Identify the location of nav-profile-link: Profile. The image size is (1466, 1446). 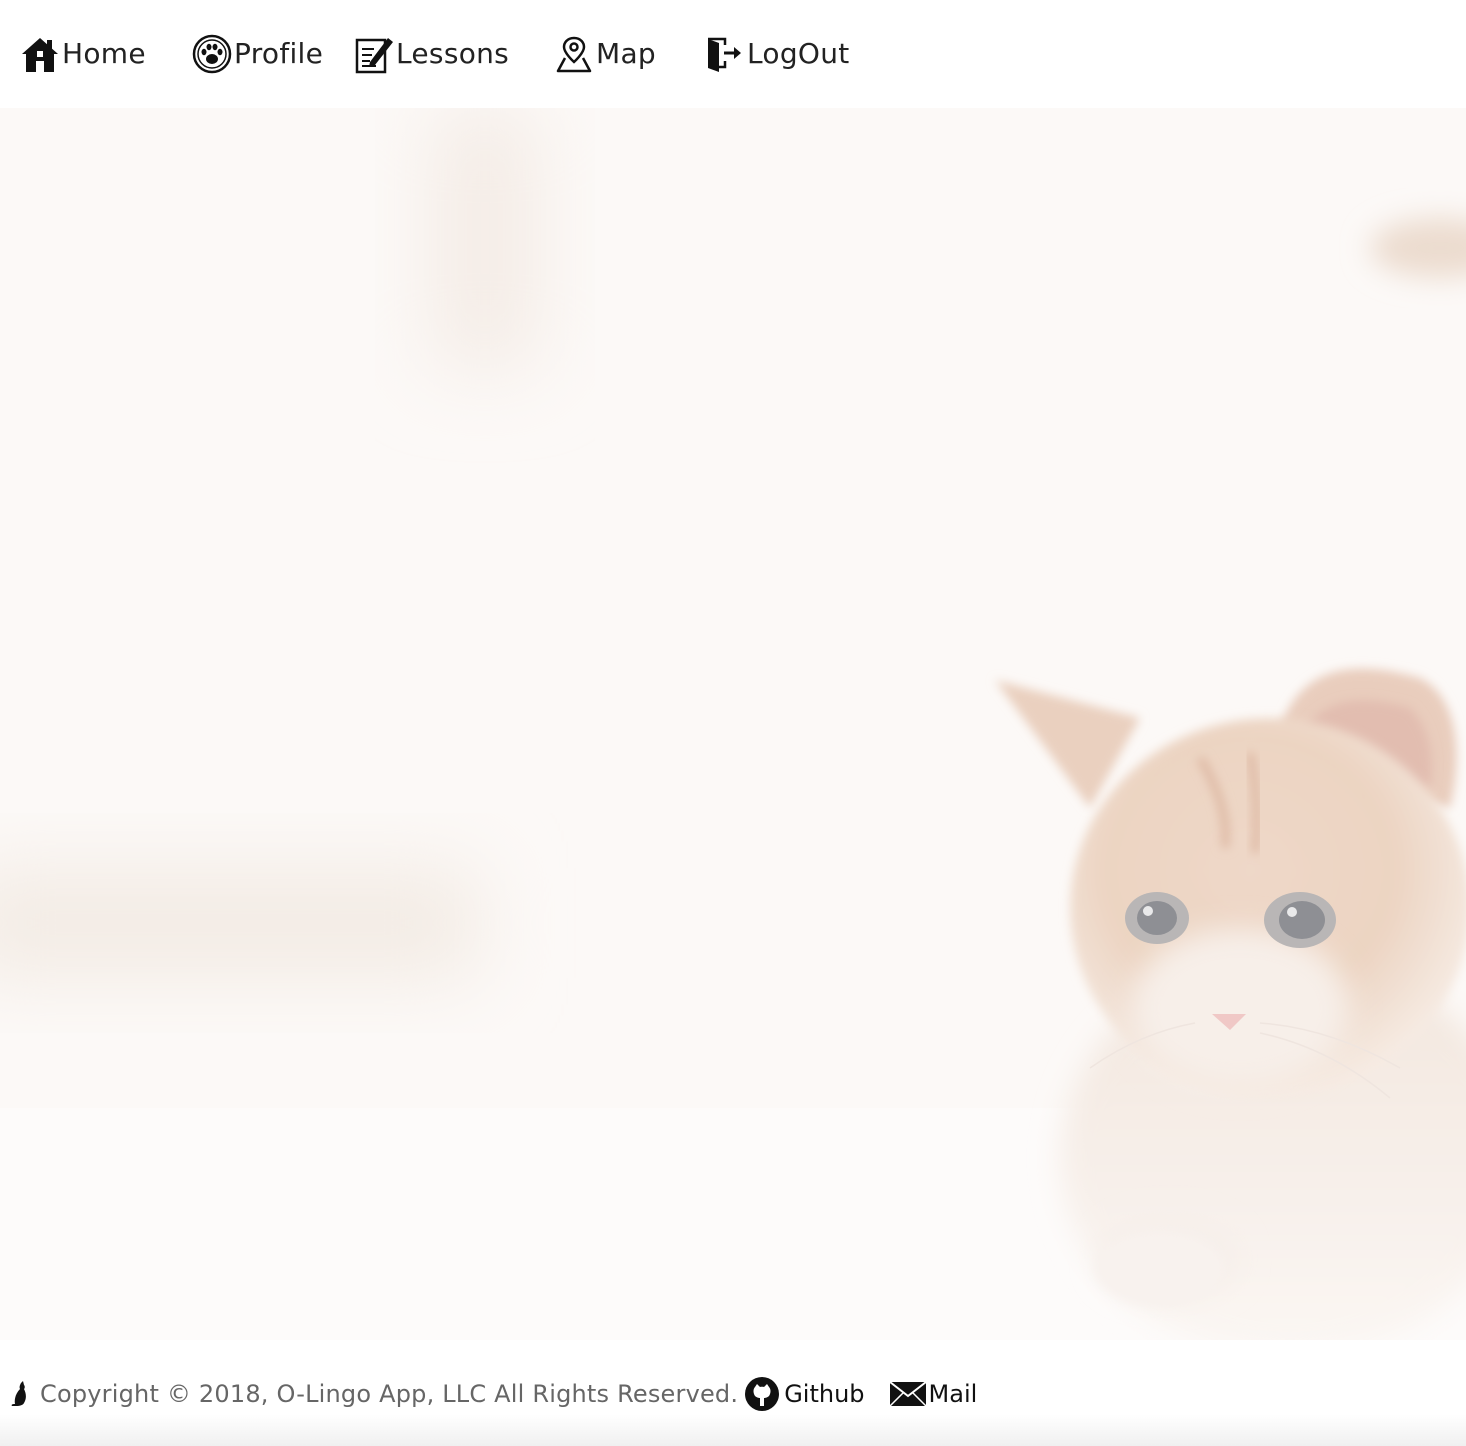
(257, 54).